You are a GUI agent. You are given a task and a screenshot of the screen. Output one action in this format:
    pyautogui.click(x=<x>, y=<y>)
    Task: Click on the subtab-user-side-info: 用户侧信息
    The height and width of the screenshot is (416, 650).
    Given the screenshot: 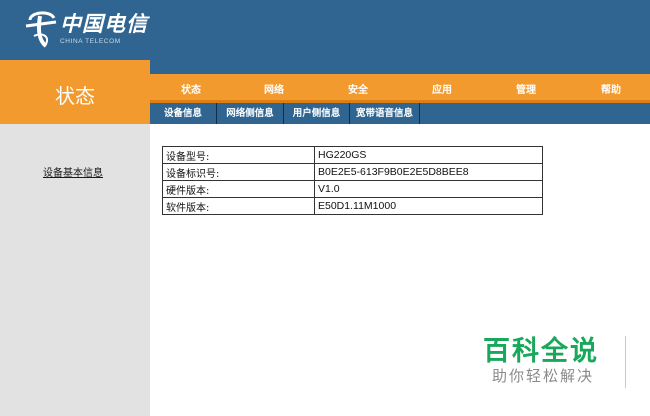 What is the action you would take?
    pyautogui.click(x=317, y=113)
    